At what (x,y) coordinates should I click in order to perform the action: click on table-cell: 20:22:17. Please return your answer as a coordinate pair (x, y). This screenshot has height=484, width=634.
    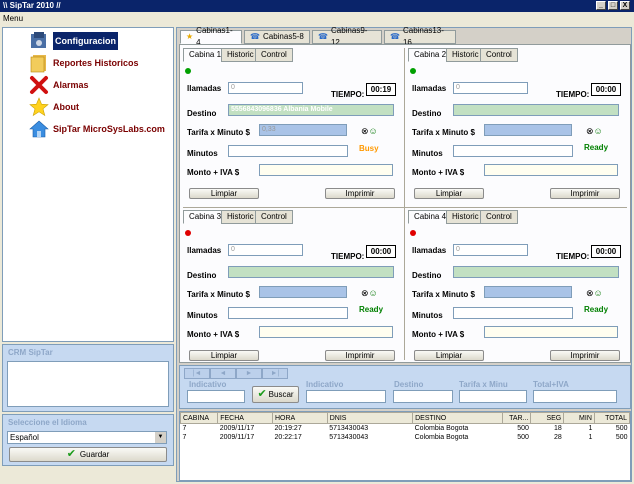
    Looking at the image, I should click on (288, 437).